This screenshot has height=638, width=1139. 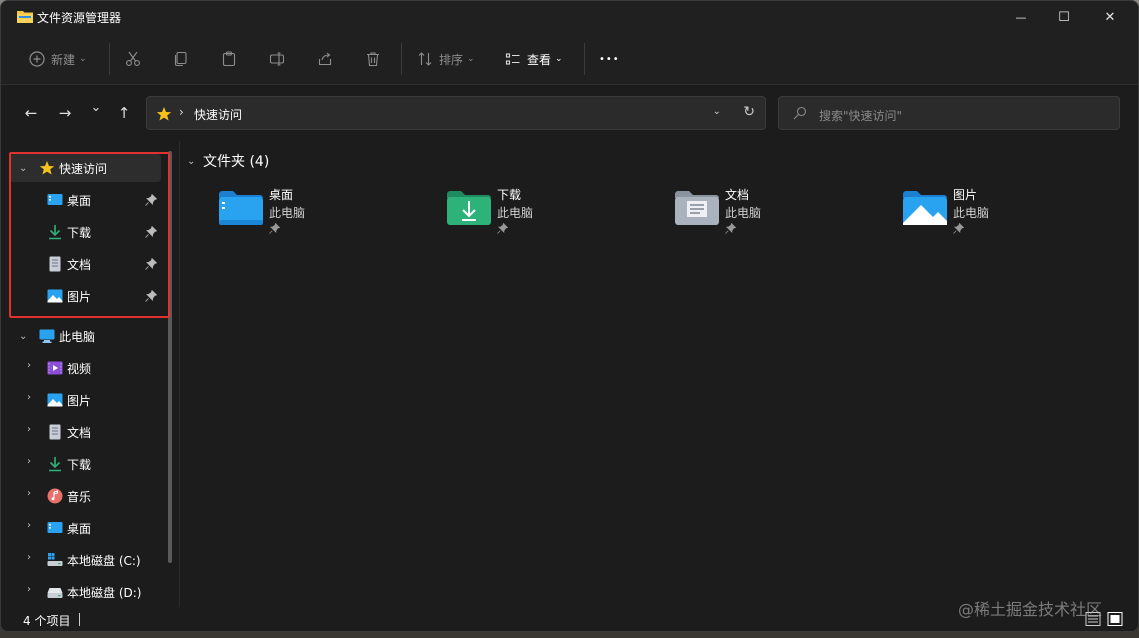 What do you see at coordinates (63, 59) in the screenshot?
I see `new-button-label: 新建` at bounding box center [63, 59].